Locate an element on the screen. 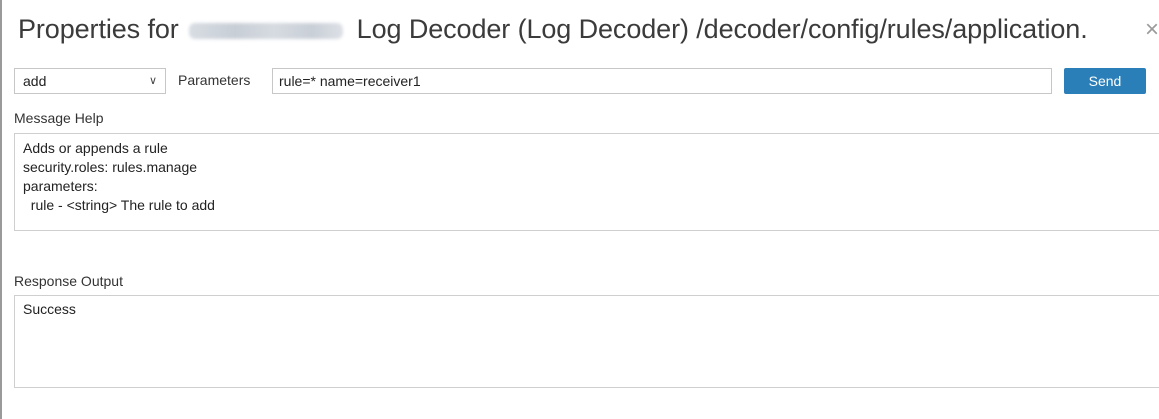  parameters-label: Parameters is located at coordinates (214, 80).